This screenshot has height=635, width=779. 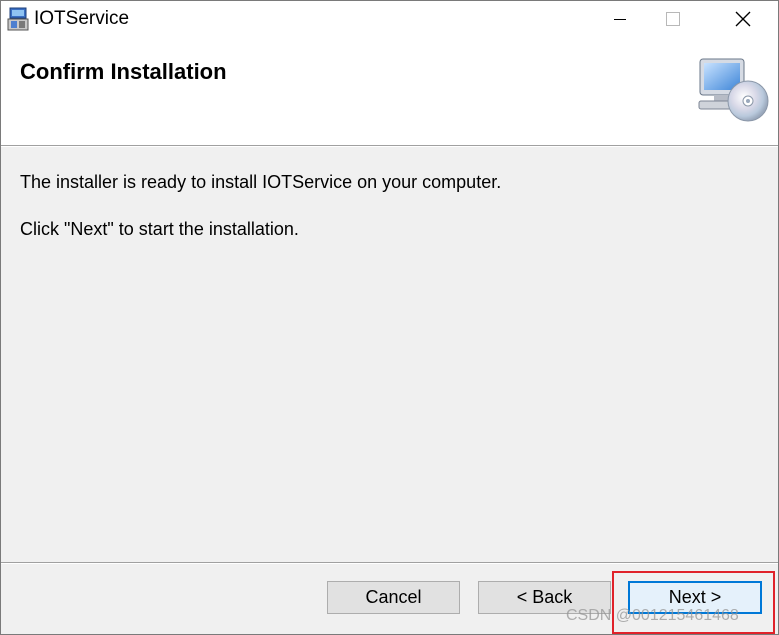 I want to click on maximize-button, so click(x=673, y=19).